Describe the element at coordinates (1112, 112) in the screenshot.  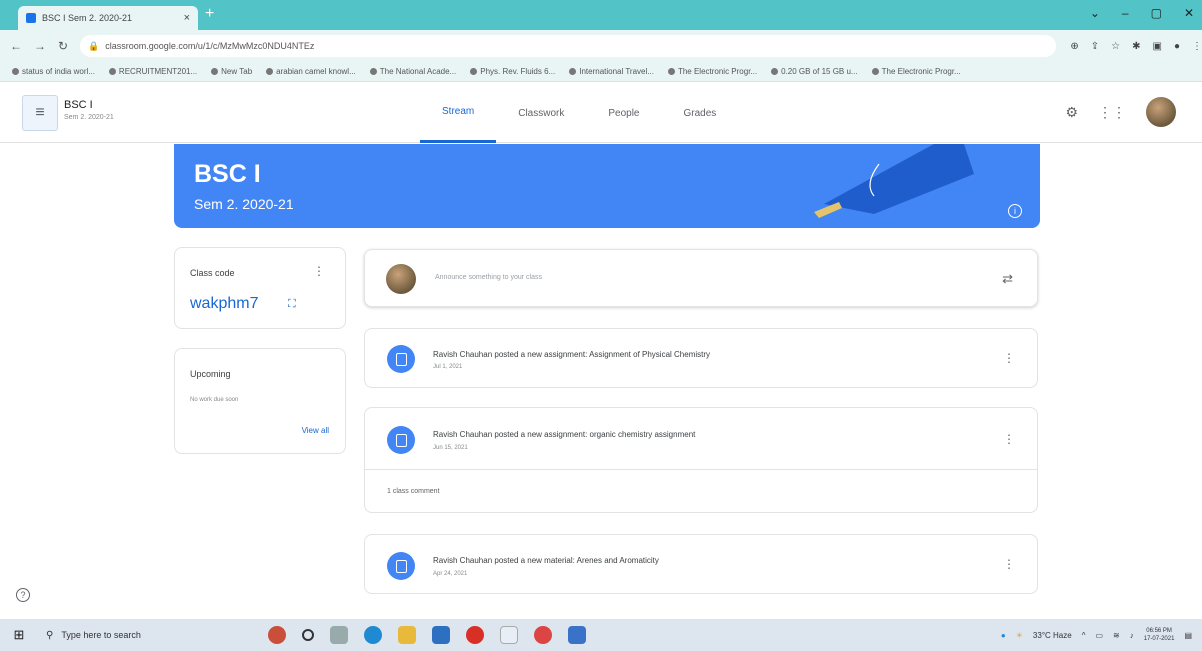
I see `apps-grid-icon: ⋮⋮` at that location.